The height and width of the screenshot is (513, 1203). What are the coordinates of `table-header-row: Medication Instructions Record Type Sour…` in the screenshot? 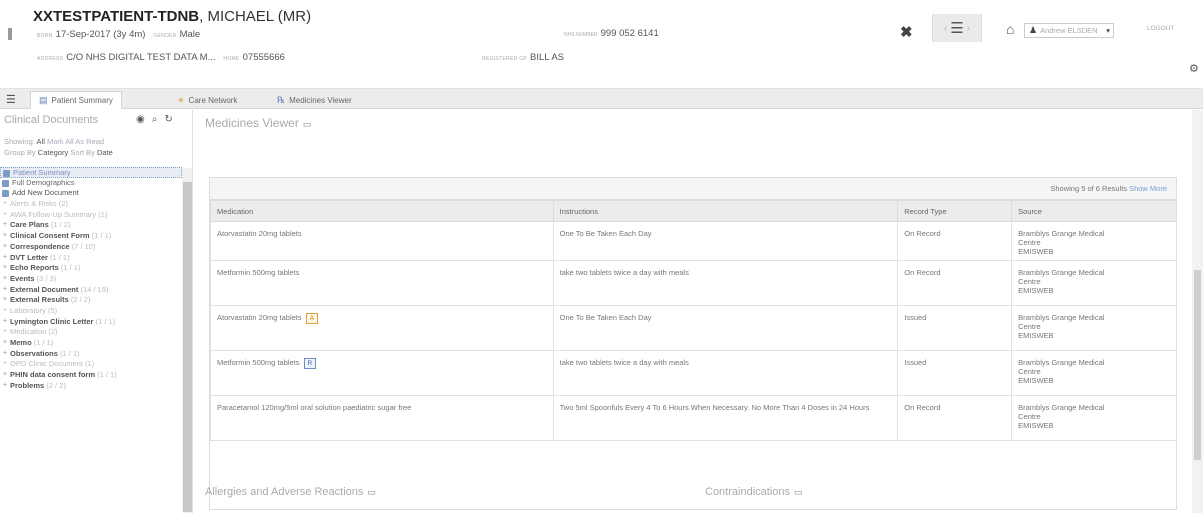 It's located at (693, 211).